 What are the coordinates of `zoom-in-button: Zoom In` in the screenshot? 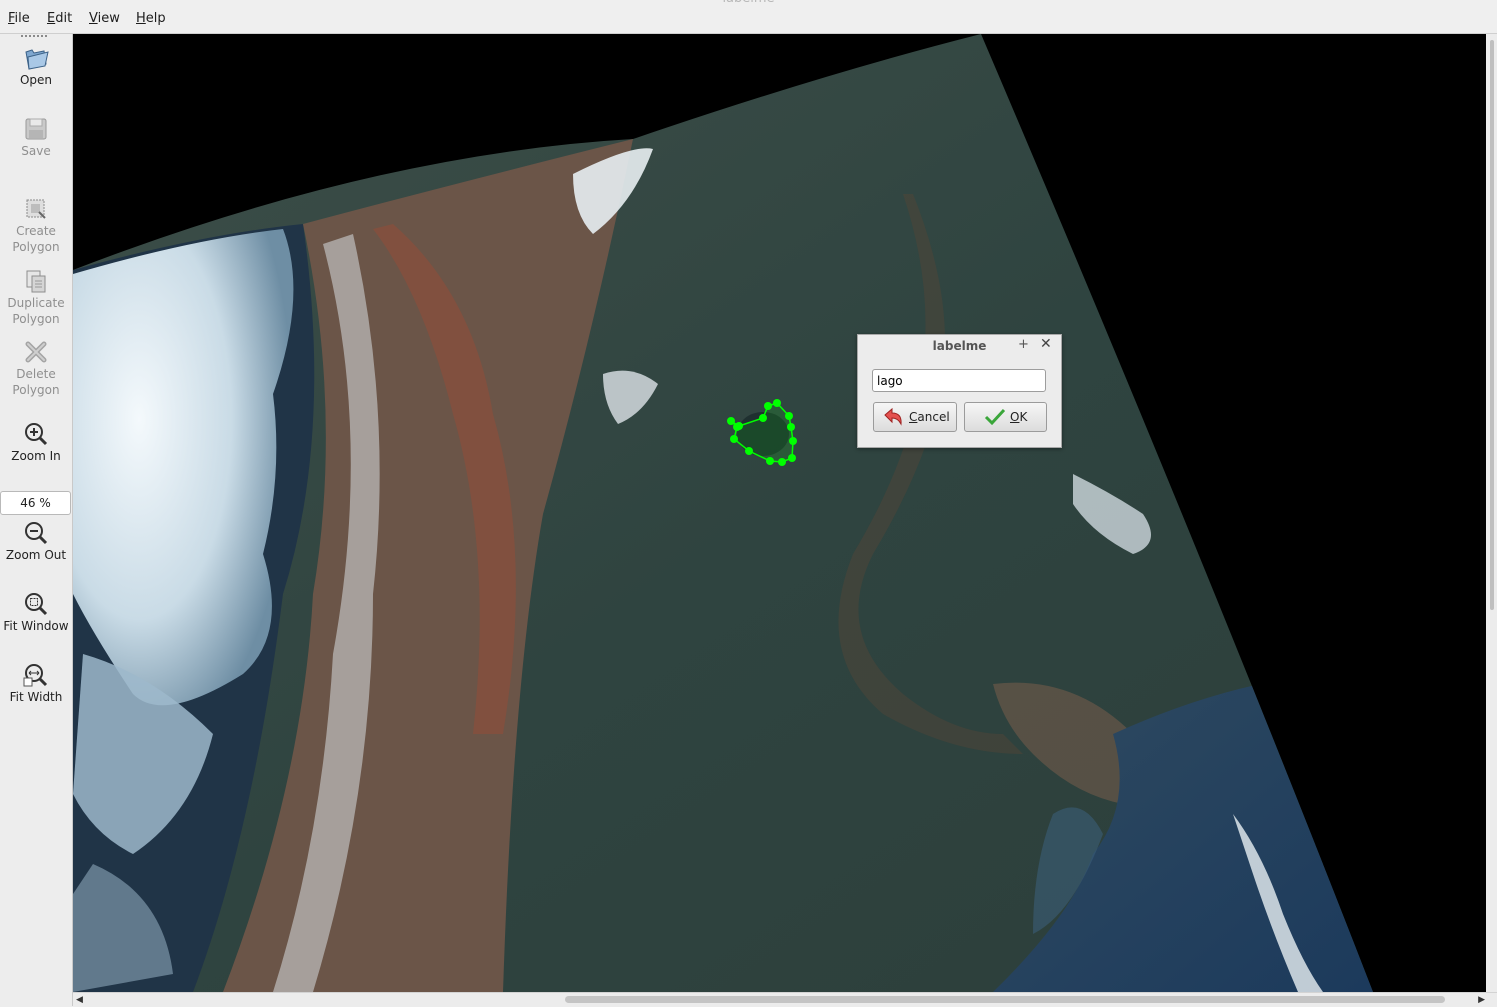 It's located at (36, 442).